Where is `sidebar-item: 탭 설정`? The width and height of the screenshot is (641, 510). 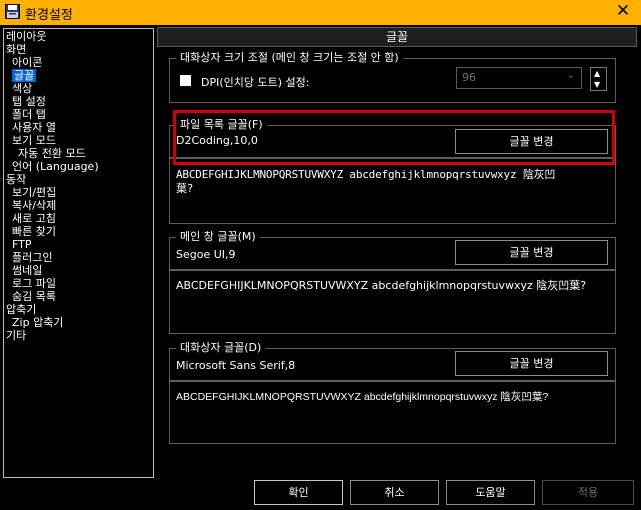 sidebar-item: 탭 설정 is located at coordinates (29, 101).